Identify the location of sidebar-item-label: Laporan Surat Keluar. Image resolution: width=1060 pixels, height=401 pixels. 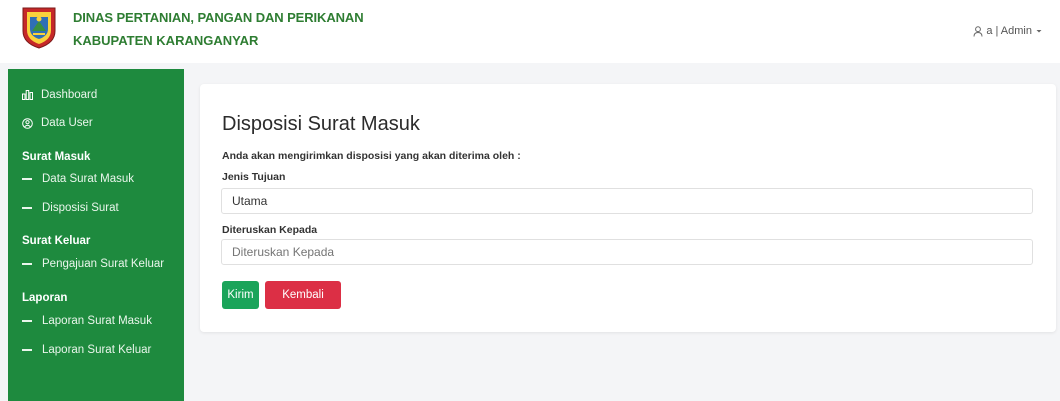
(97, 350).